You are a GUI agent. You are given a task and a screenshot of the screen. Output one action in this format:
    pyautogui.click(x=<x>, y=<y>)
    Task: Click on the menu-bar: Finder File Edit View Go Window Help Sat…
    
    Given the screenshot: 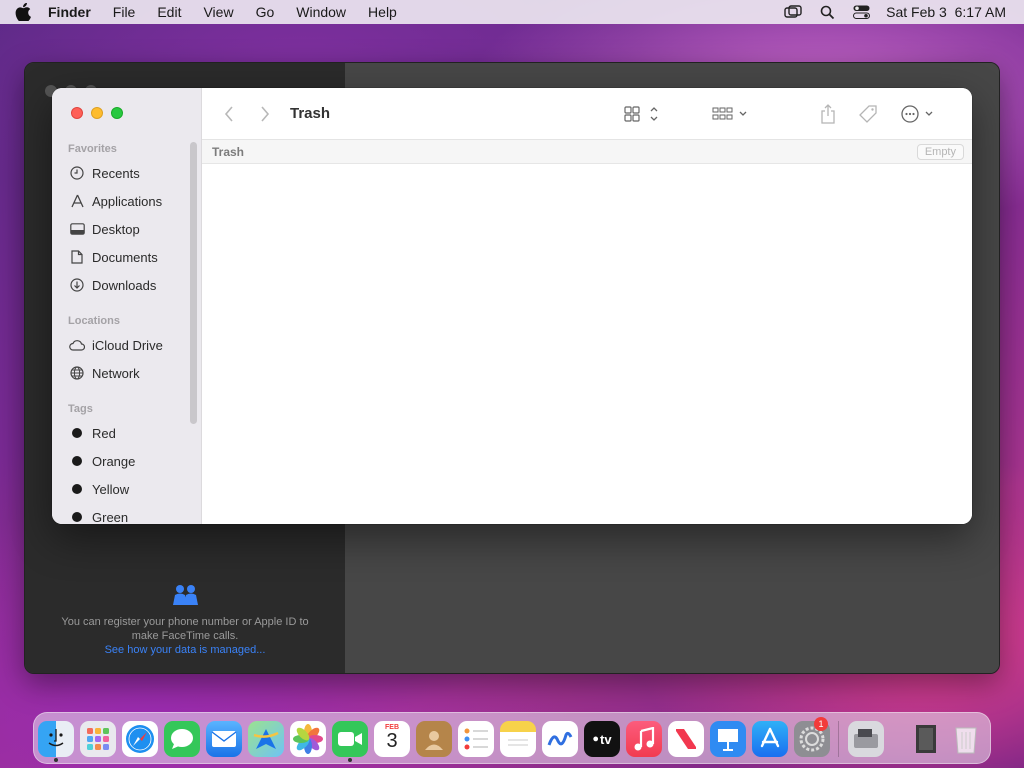 What is the action you would take?
    pyautogui.click(x=512, y=12)
    